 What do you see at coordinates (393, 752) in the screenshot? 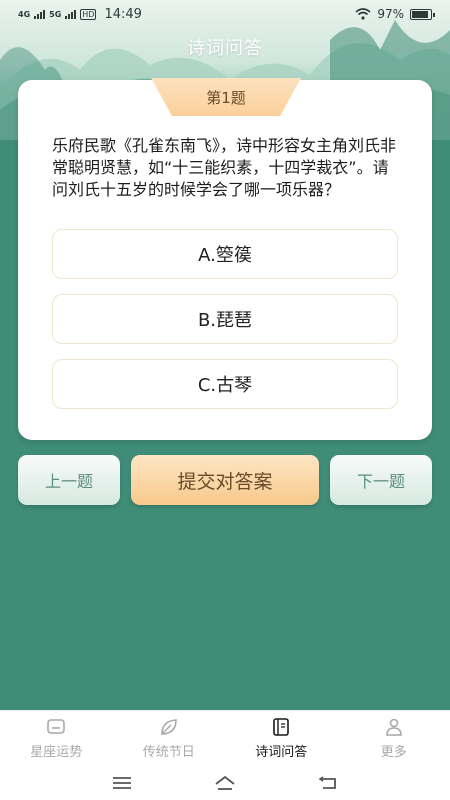
I see `nav-label: 更多` at bounding box center [393, 752].